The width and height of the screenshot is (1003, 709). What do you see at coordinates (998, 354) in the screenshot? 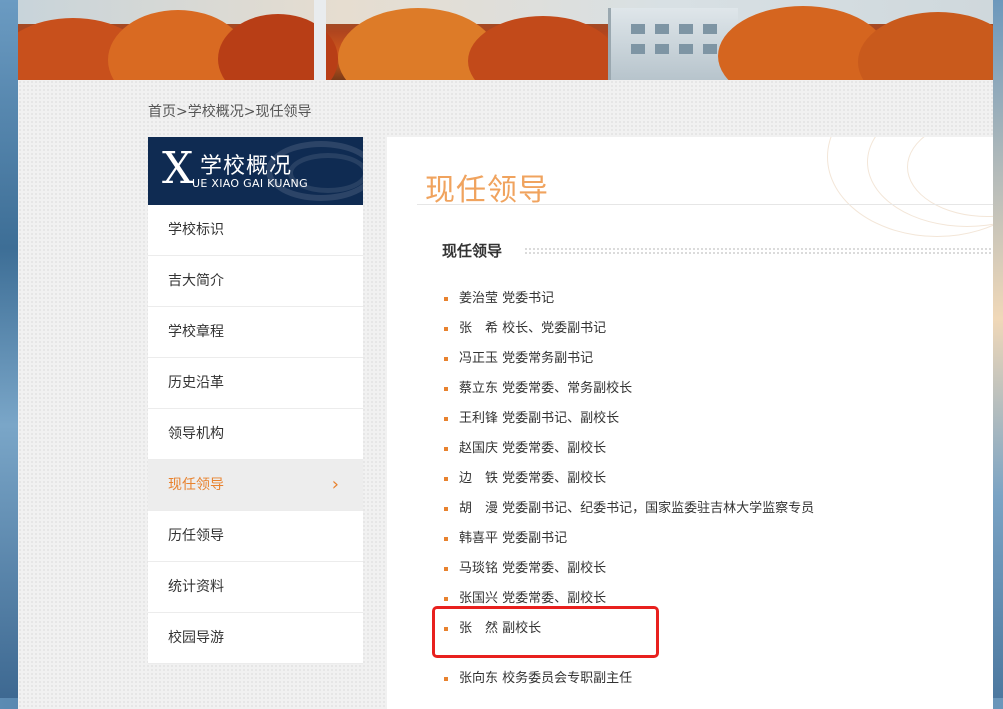
I see `background-right` at bounding box center [998, 354].